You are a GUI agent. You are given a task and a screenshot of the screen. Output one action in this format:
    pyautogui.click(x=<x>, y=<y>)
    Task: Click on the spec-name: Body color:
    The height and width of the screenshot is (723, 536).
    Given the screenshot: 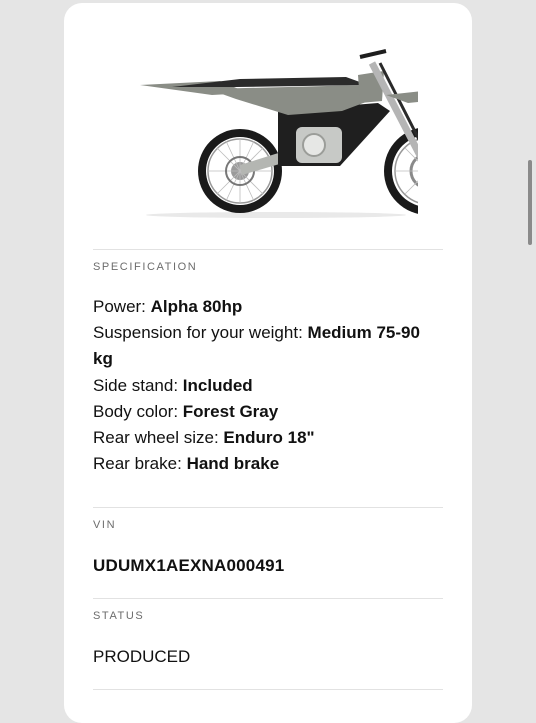 What is the action you would take?
    pyautogui.click(x=136, y=411)
    